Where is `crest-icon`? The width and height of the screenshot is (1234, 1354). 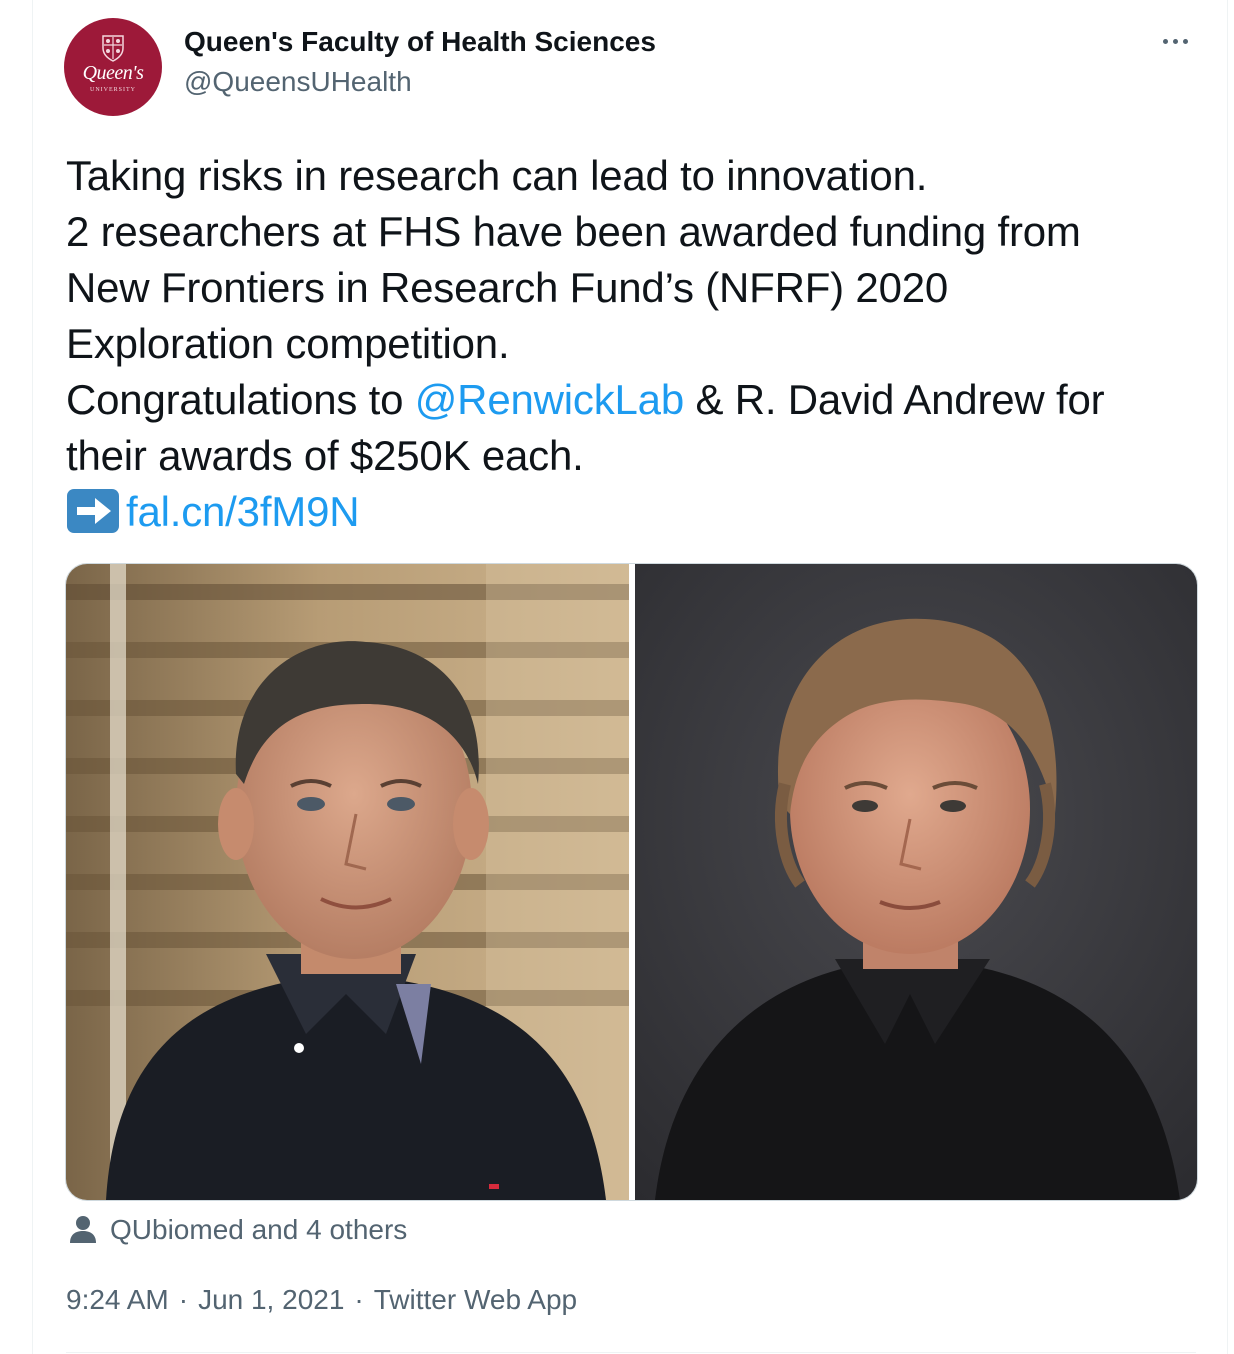 crest-icon is located at coordinates (113, 48).